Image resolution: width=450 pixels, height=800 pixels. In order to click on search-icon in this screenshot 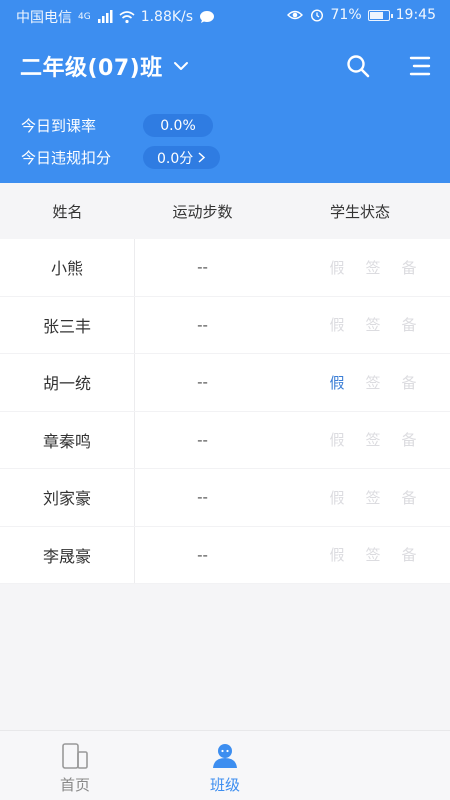, I will do `click(358, 66)`.